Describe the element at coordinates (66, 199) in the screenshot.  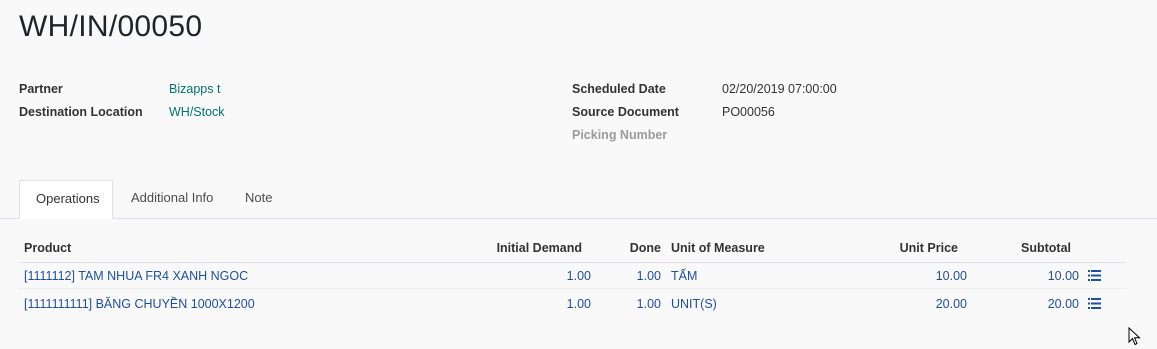
I see `tab-operations: Operations` at that location.